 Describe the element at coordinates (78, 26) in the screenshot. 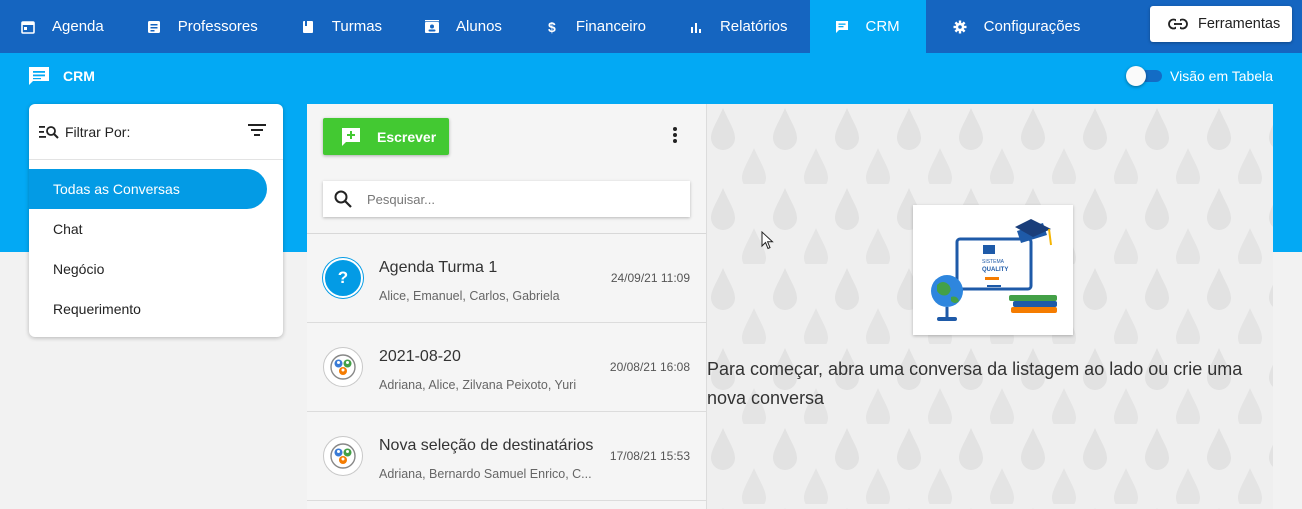

I see `nav-item-label: Agenda` at that location.